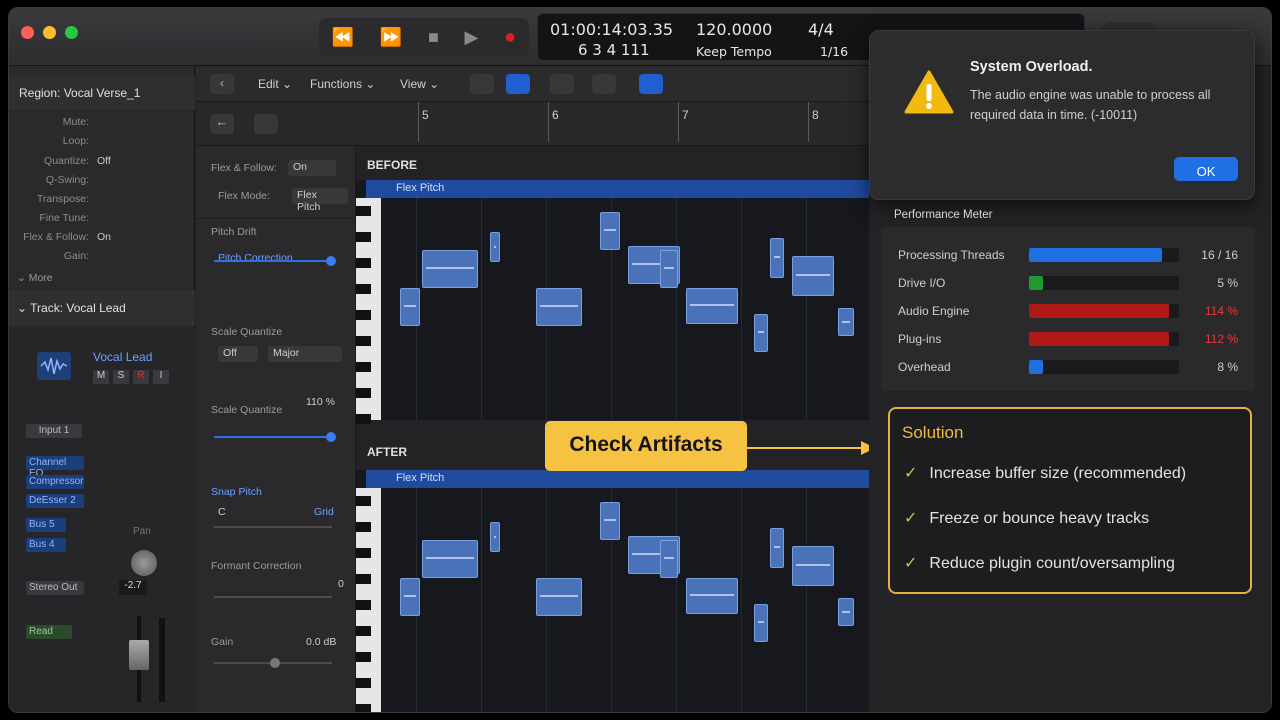 The image size is (1280, 720). I want to click on region-param-value: On, so click(104, 237).